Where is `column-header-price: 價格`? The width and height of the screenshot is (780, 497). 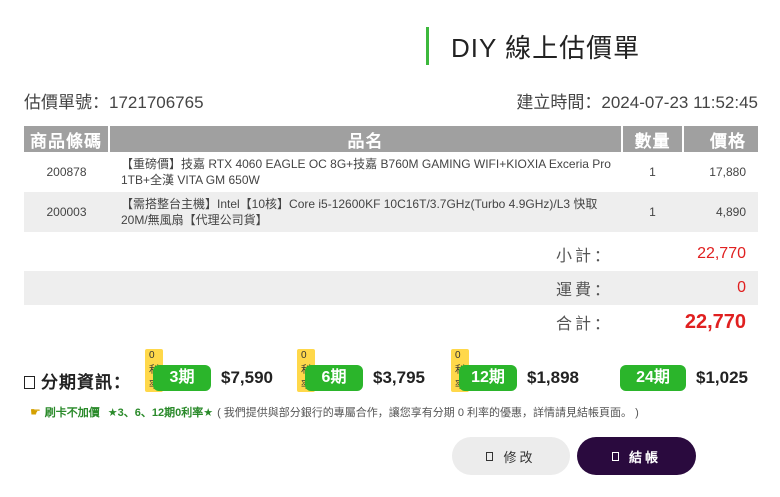
column-header-price: 價格 is located at coordinates (720, 139).